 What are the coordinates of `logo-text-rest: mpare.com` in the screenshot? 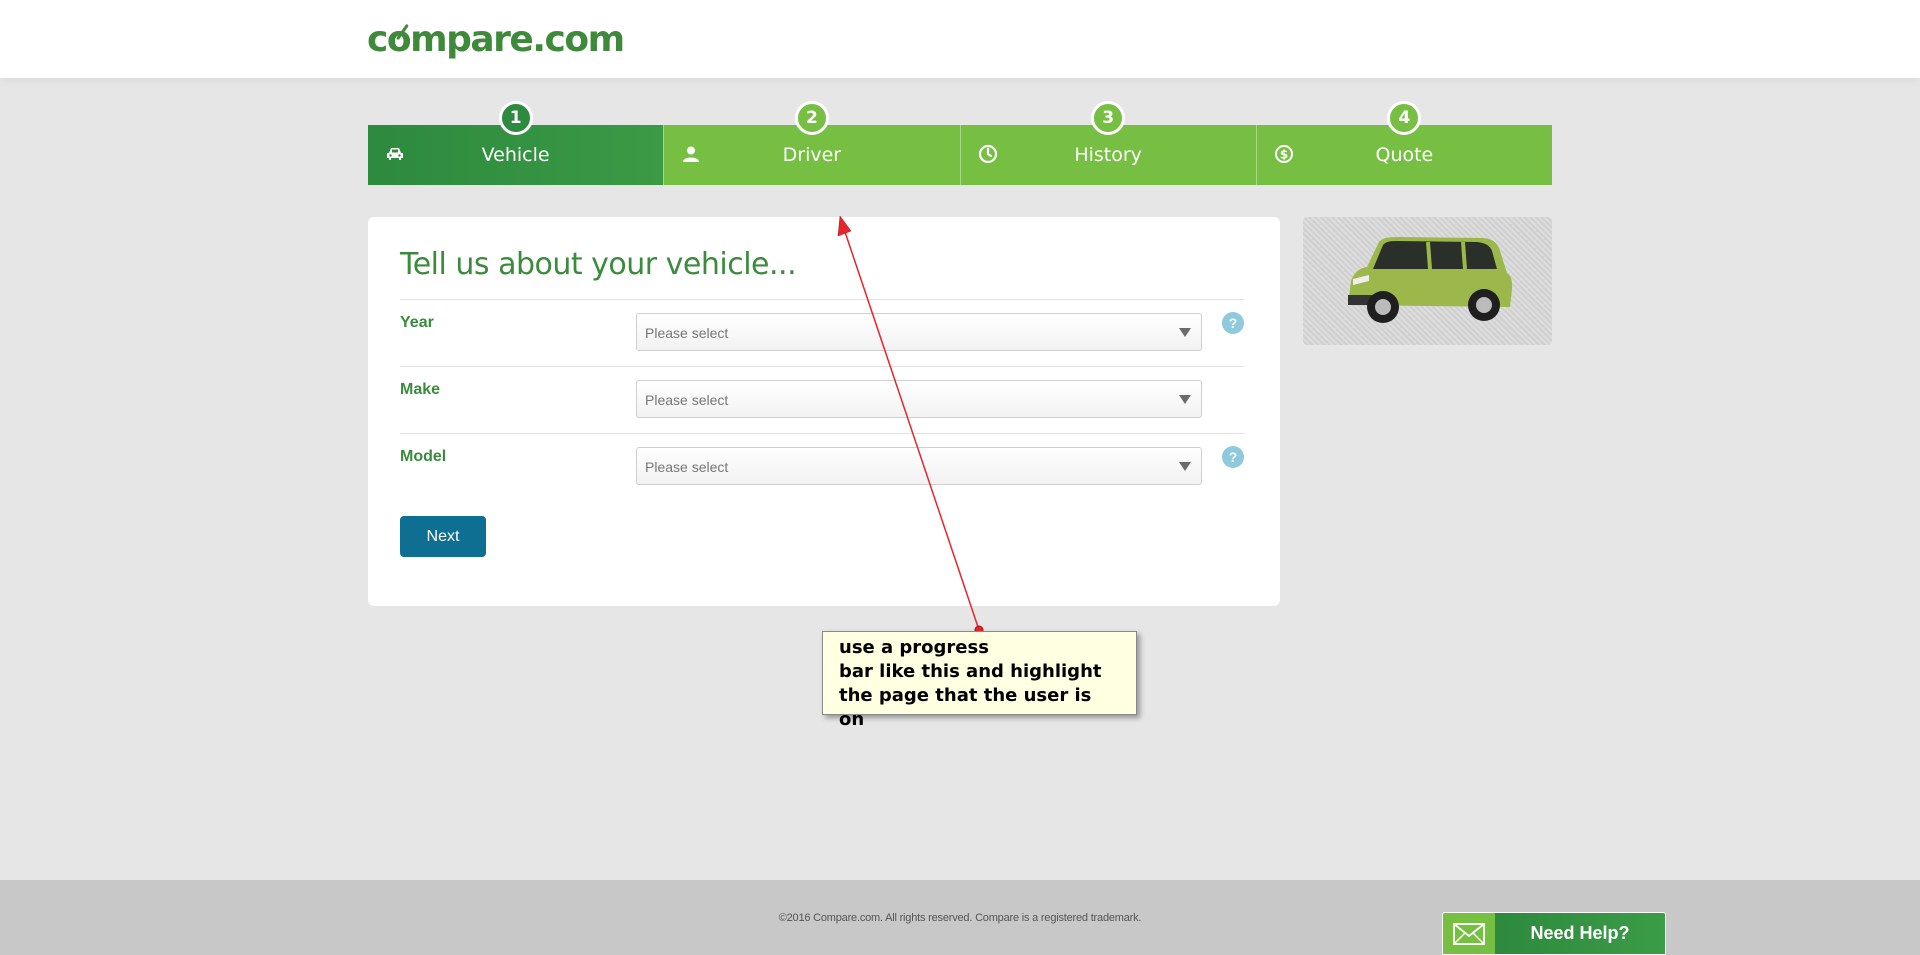 It's located at (517, 39).